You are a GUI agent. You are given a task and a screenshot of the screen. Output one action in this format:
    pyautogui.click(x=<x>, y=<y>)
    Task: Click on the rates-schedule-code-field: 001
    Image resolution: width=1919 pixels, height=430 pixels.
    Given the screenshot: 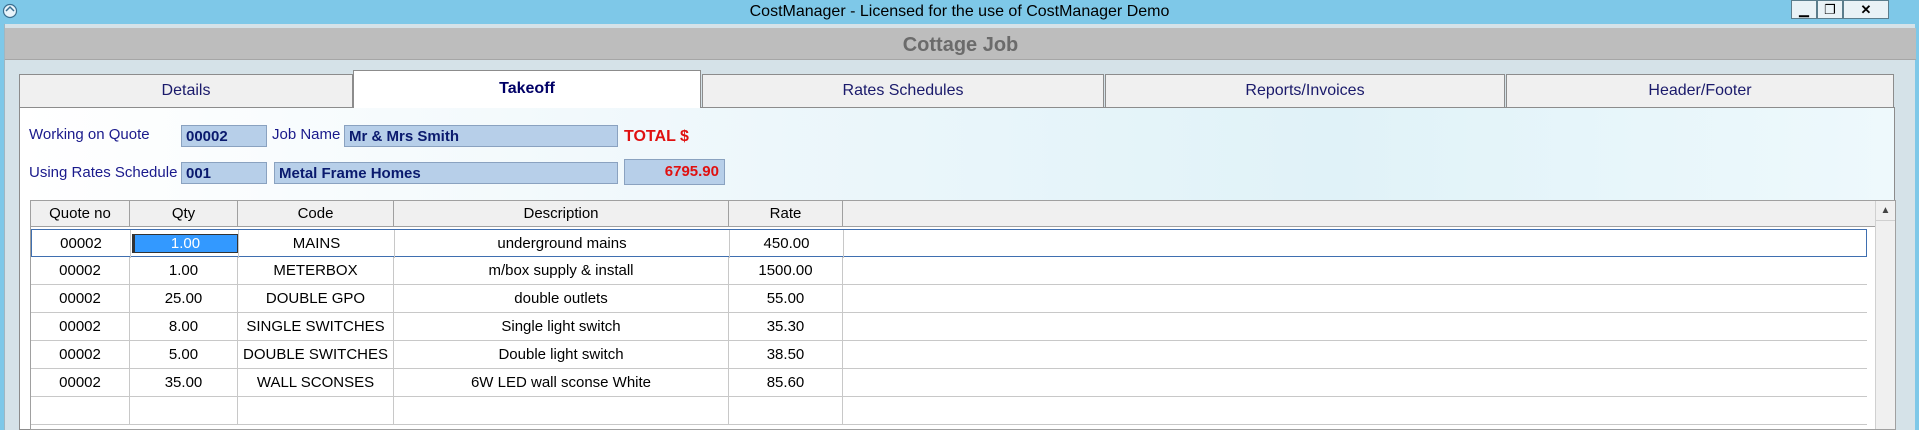 What is the action you would take?
    pyautogui.click(x=224, y=173)
    